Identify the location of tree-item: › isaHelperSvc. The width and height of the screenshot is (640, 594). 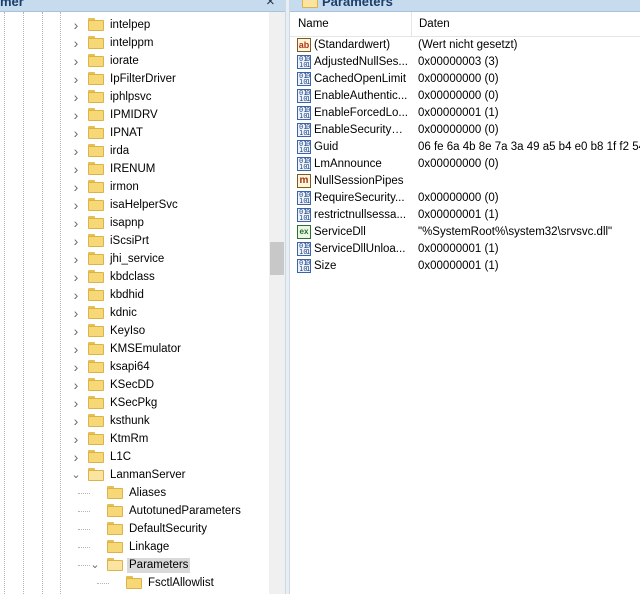
(134, 205).